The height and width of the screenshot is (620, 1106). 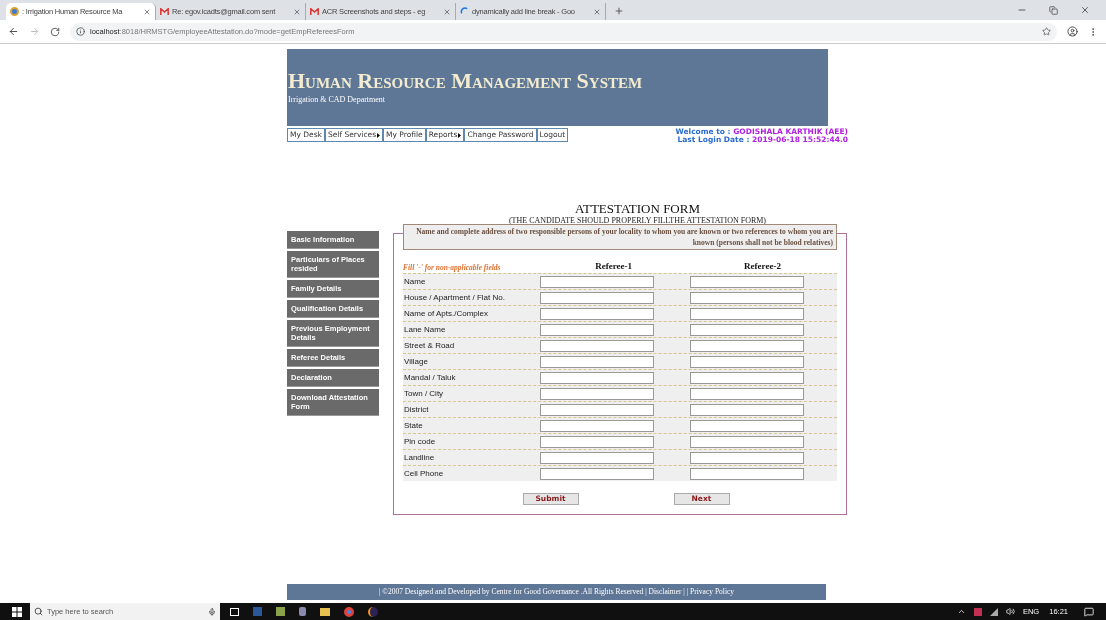 What do you see at coordinates (212, 611) in the screenshot?
I see `microphone-icon` at bounding box center [212, 611].